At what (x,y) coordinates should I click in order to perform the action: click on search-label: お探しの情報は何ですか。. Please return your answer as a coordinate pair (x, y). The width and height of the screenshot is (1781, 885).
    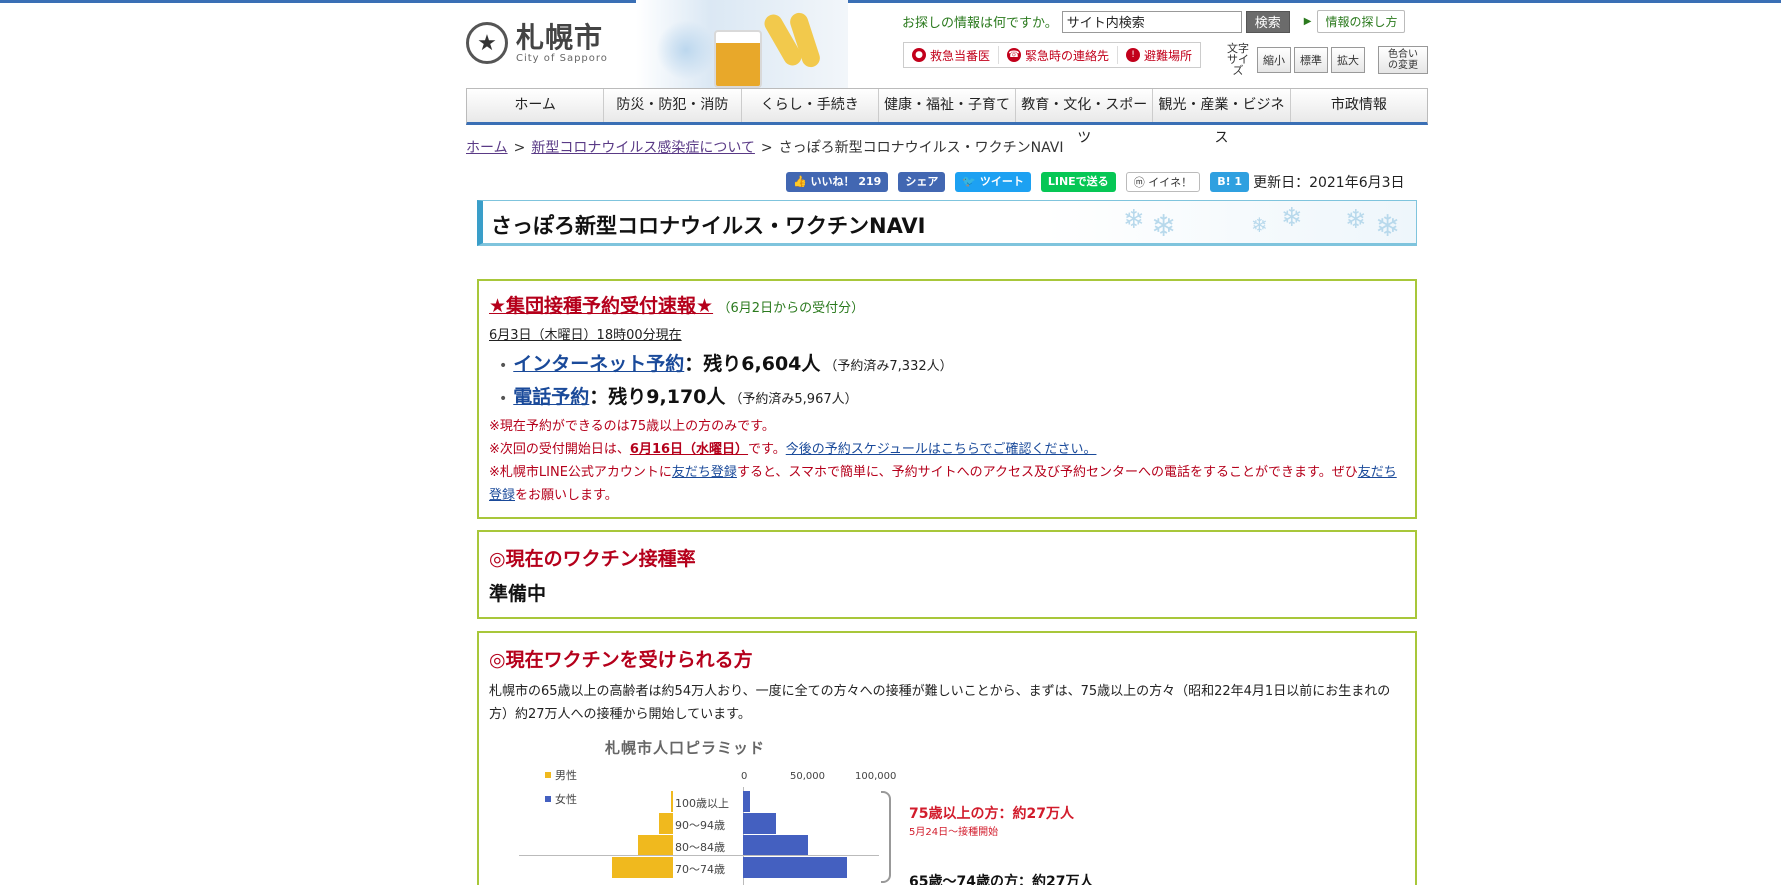
    Looking at the image, I should click on (980, 23).